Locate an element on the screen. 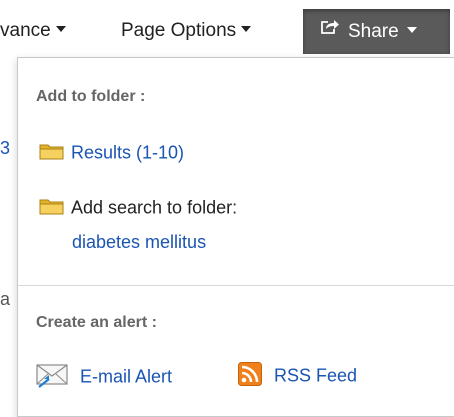 Image resolution: width=454 pixels, height=417 pixels. rss-icon is located at coordinates (250, 376).